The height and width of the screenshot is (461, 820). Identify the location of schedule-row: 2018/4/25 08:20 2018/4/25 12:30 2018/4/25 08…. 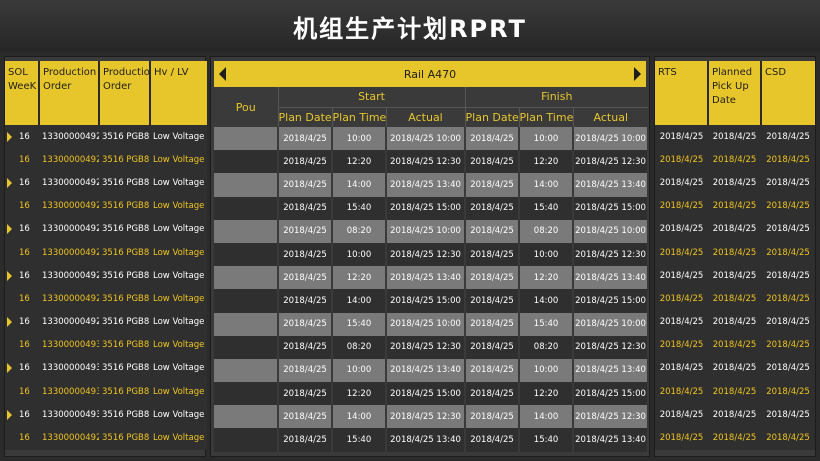
(432, 347).